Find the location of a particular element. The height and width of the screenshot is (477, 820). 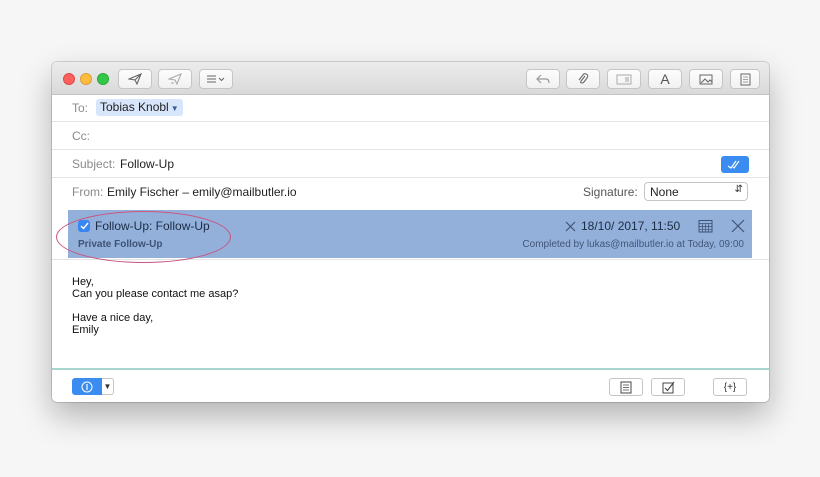

paperclip-icon is located at coordinates (583, 78).